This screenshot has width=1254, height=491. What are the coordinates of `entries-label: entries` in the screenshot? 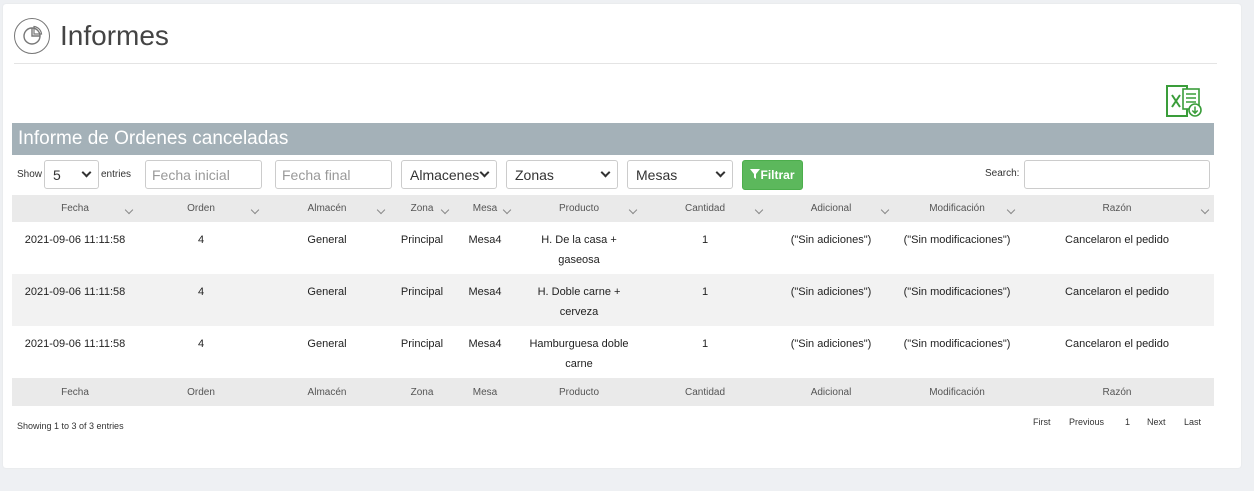 It's located at (116, 174).